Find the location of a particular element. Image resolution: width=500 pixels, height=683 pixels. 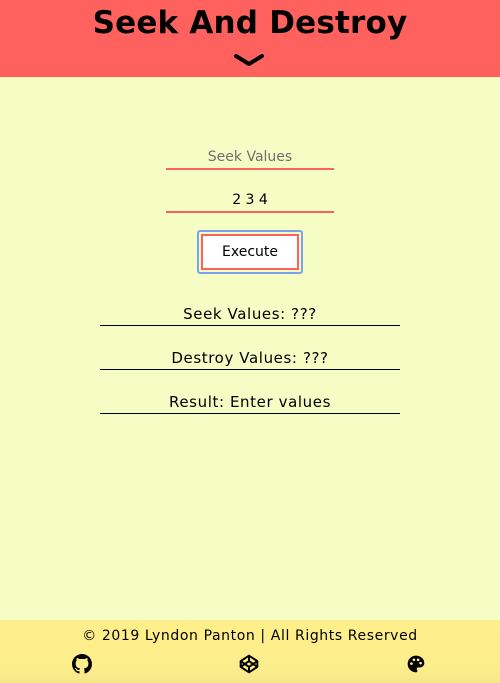

github-icon is located at coordinates (82, 664).